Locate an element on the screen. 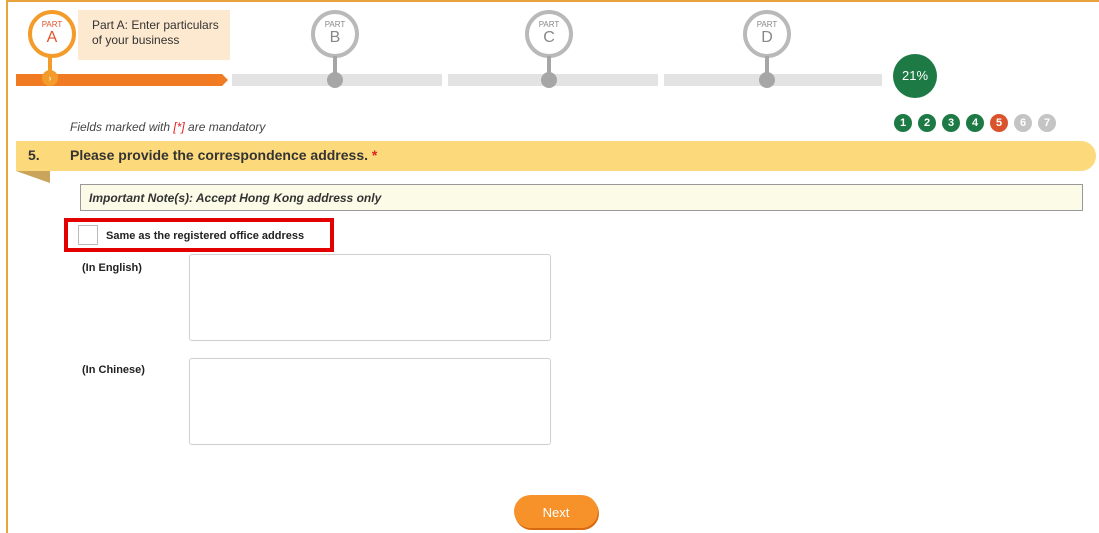 The width and height of the screenshot is (1099, 533). mandatory-fields-note: Fields marked with [*] are mandatory is located at coordinates (167, 127).